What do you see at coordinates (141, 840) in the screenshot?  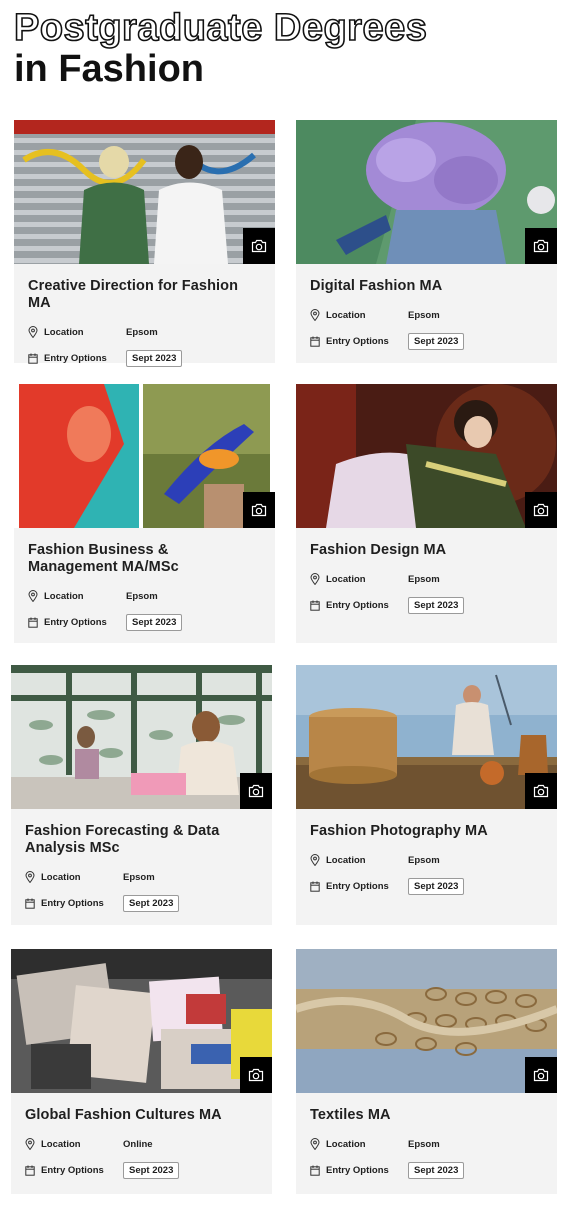 I see `course-title: Fashion Forecasting & Data Analysis MSc` at bounding box center [141, 840].